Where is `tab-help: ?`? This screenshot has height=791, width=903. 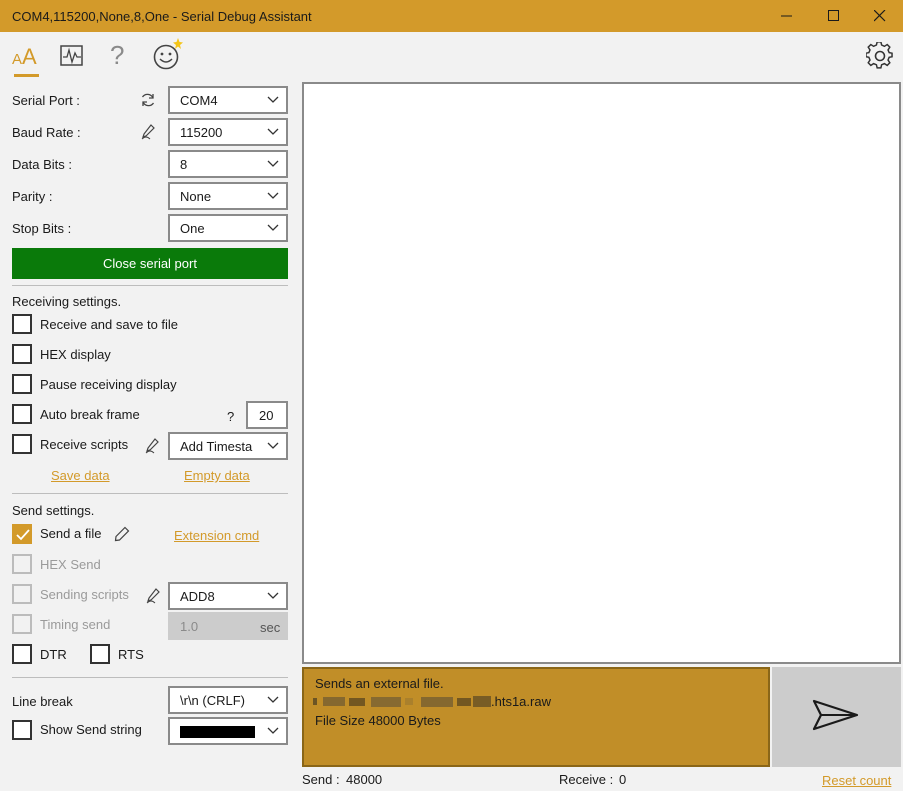 tab-help: ? is located at coordinates (118, 56).